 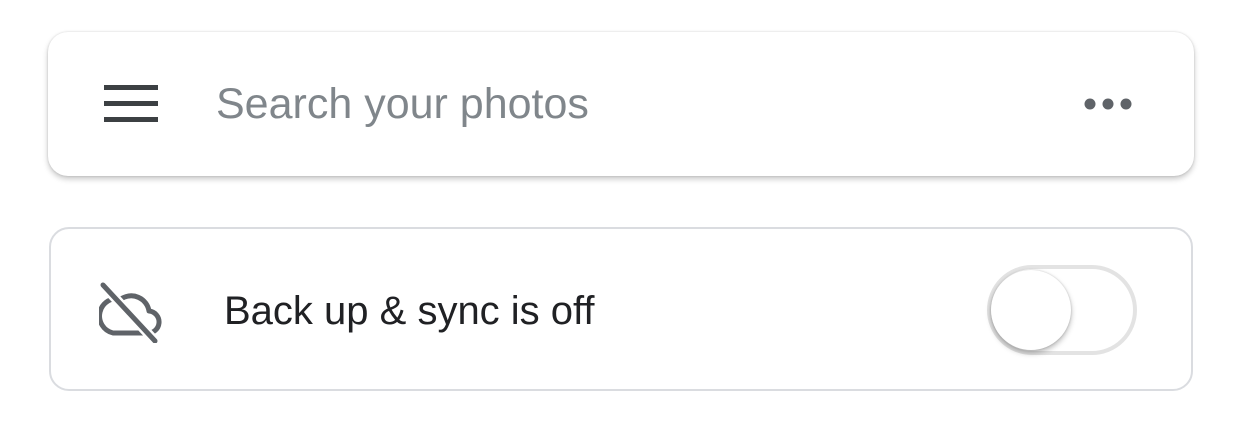 I want to click on hamburger-menu-icon, so click(x=131, y=103).